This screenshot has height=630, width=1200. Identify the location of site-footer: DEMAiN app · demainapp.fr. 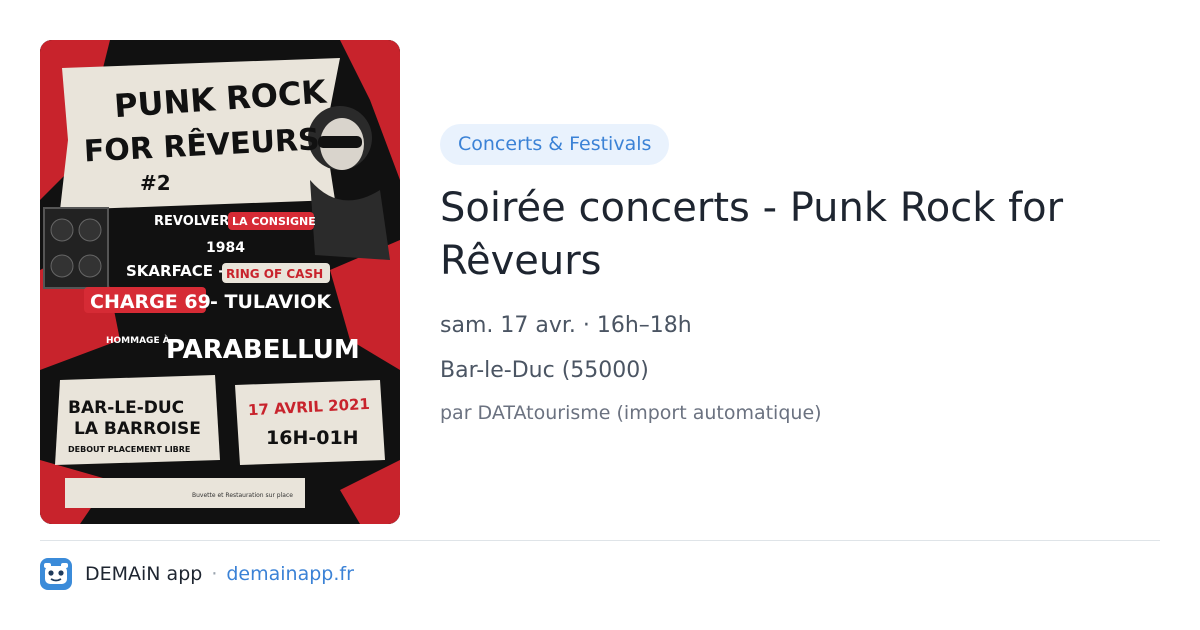
(197, 574).